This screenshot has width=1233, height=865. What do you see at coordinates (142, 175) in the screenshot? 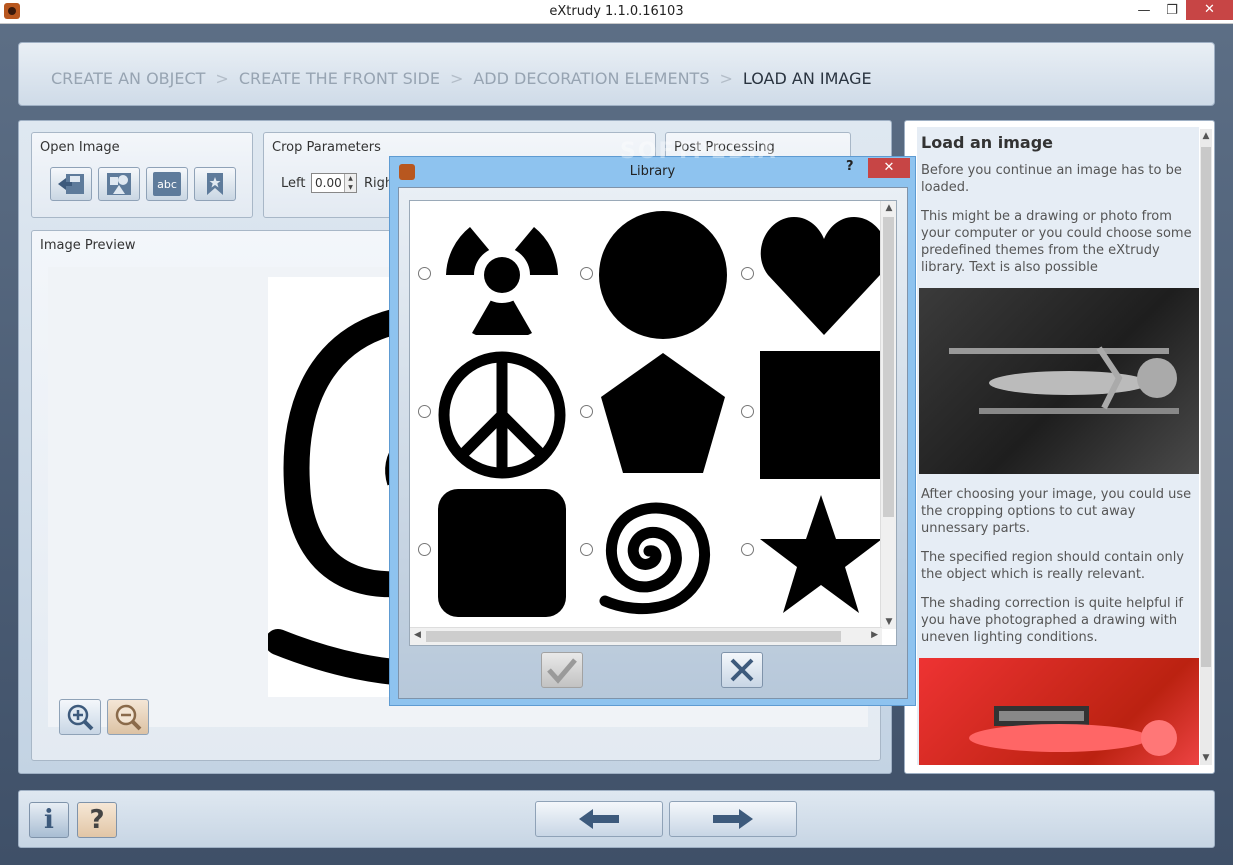
I see `open-image-group: Open Image abc` at bounding box center [142, 175].